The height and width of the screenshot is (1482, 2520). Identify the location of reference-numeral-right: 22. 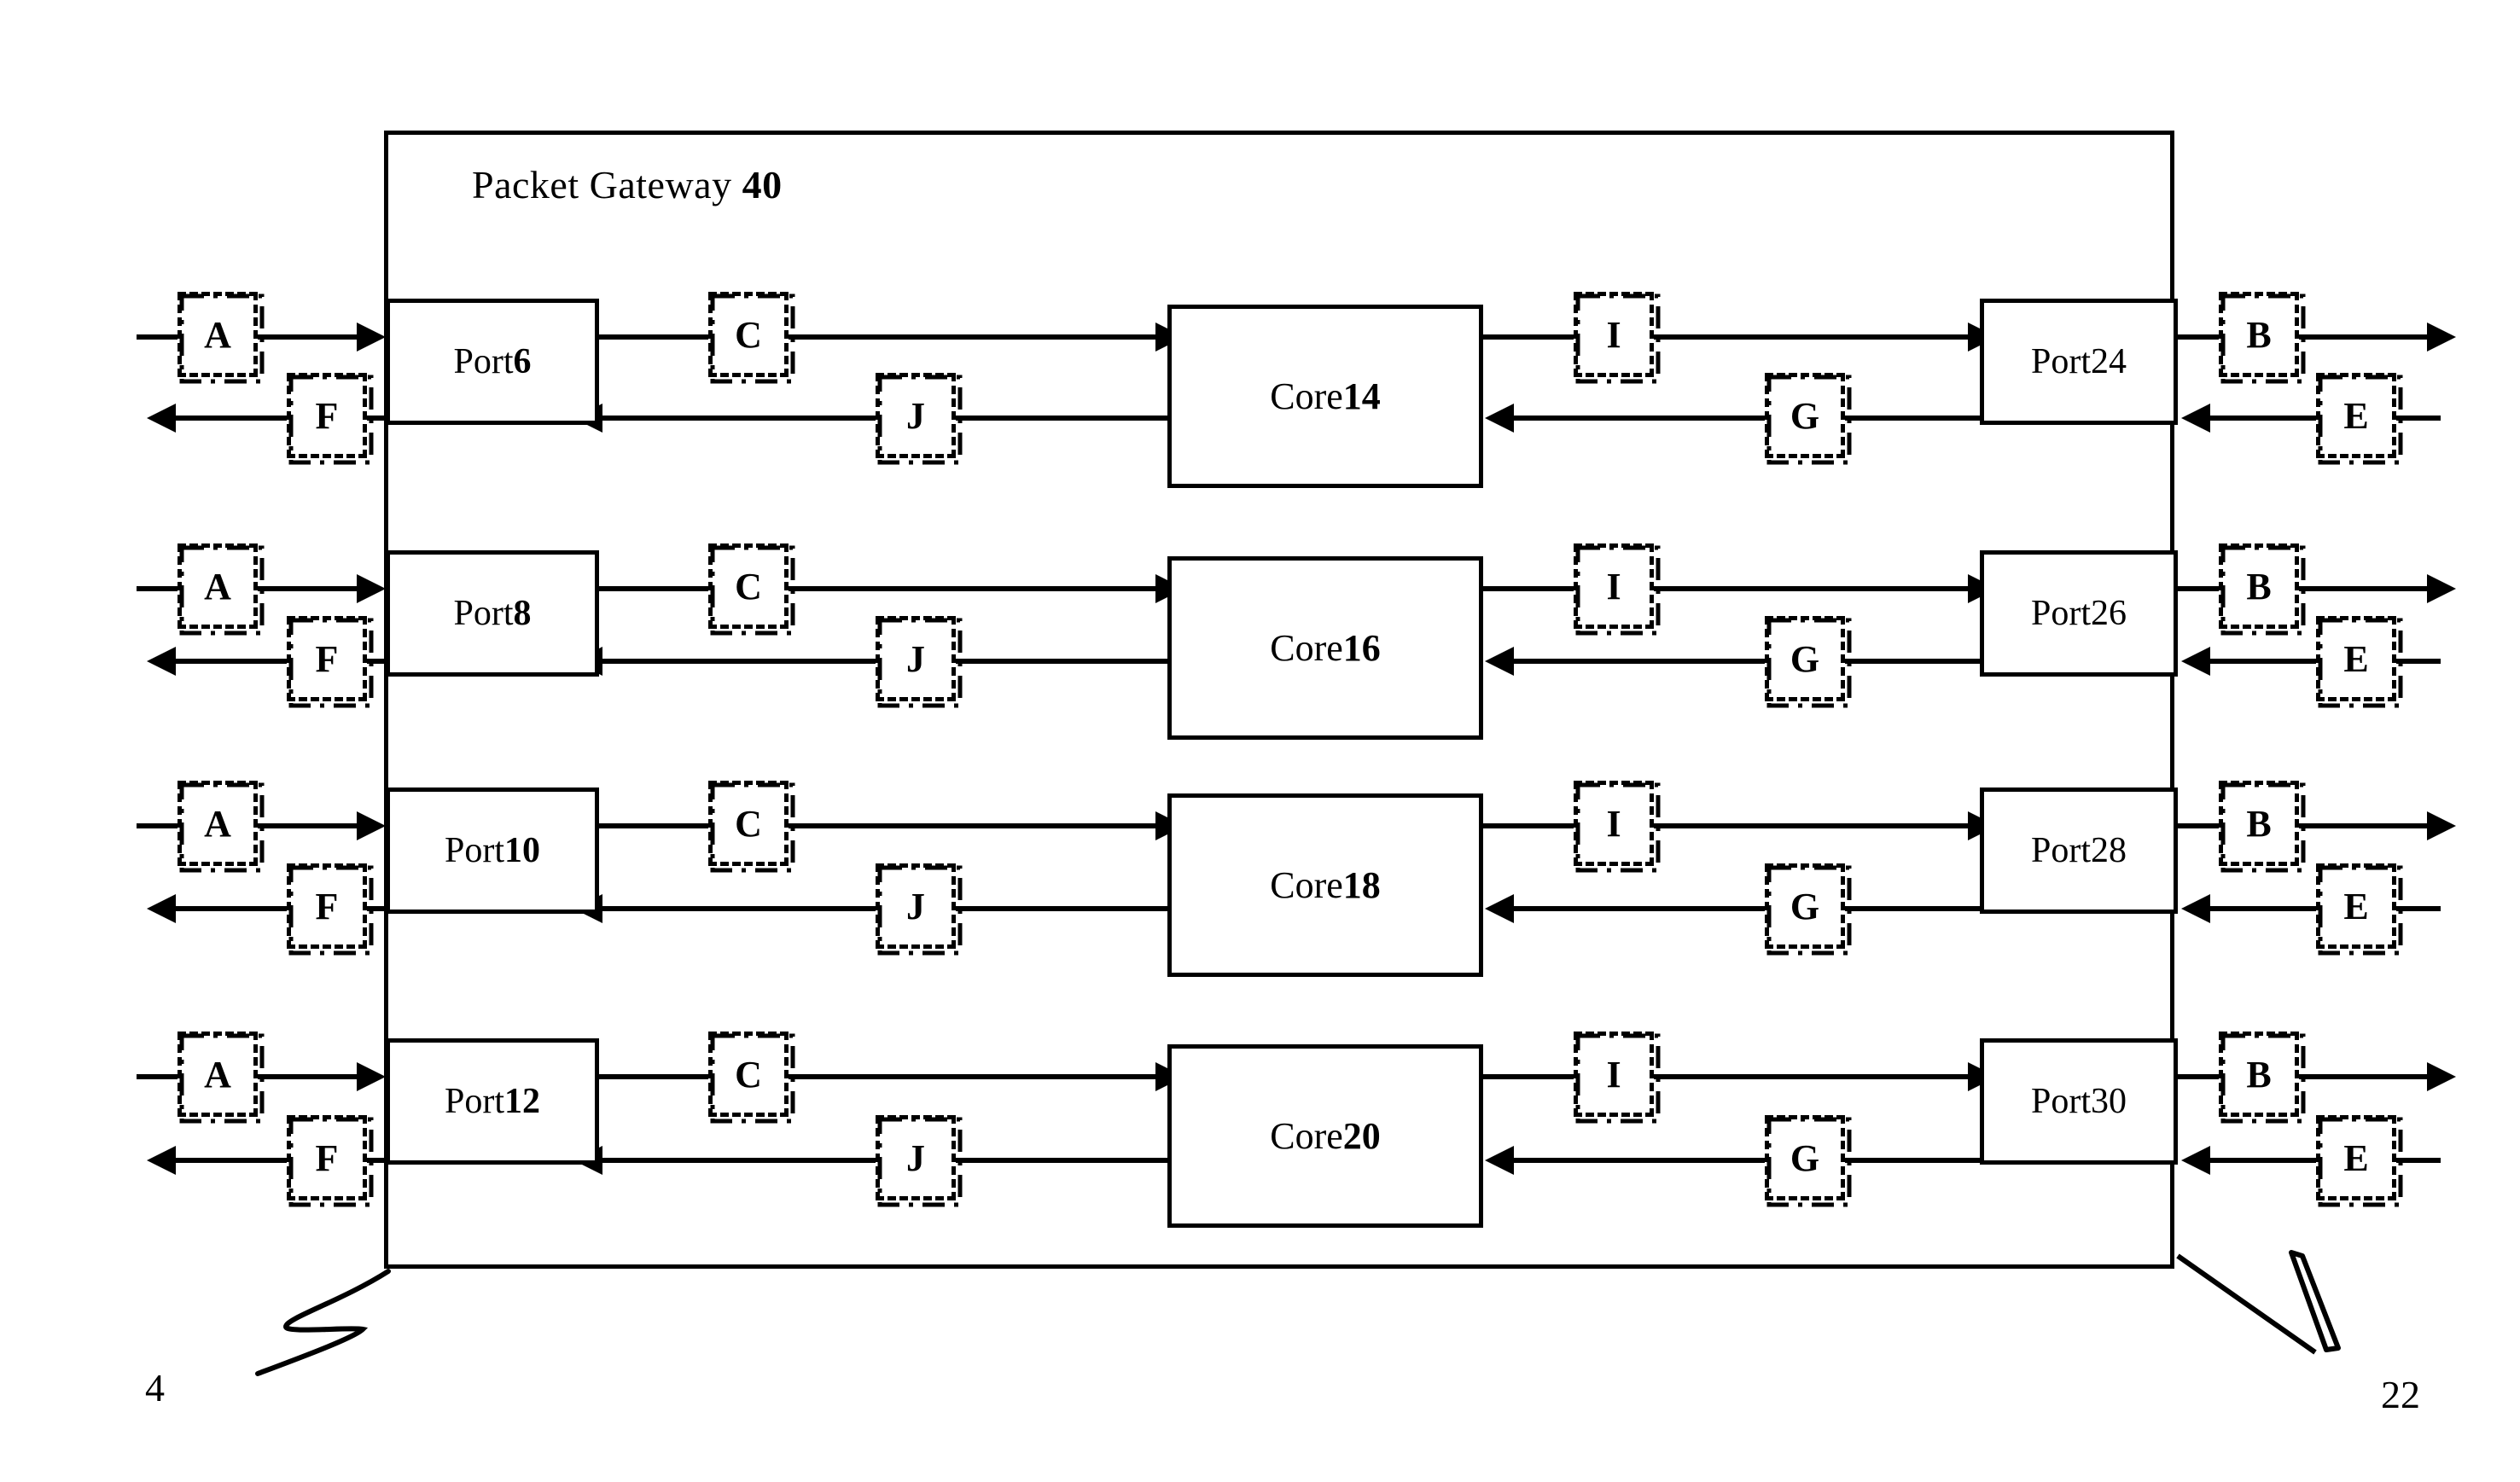
(2400, 1394).